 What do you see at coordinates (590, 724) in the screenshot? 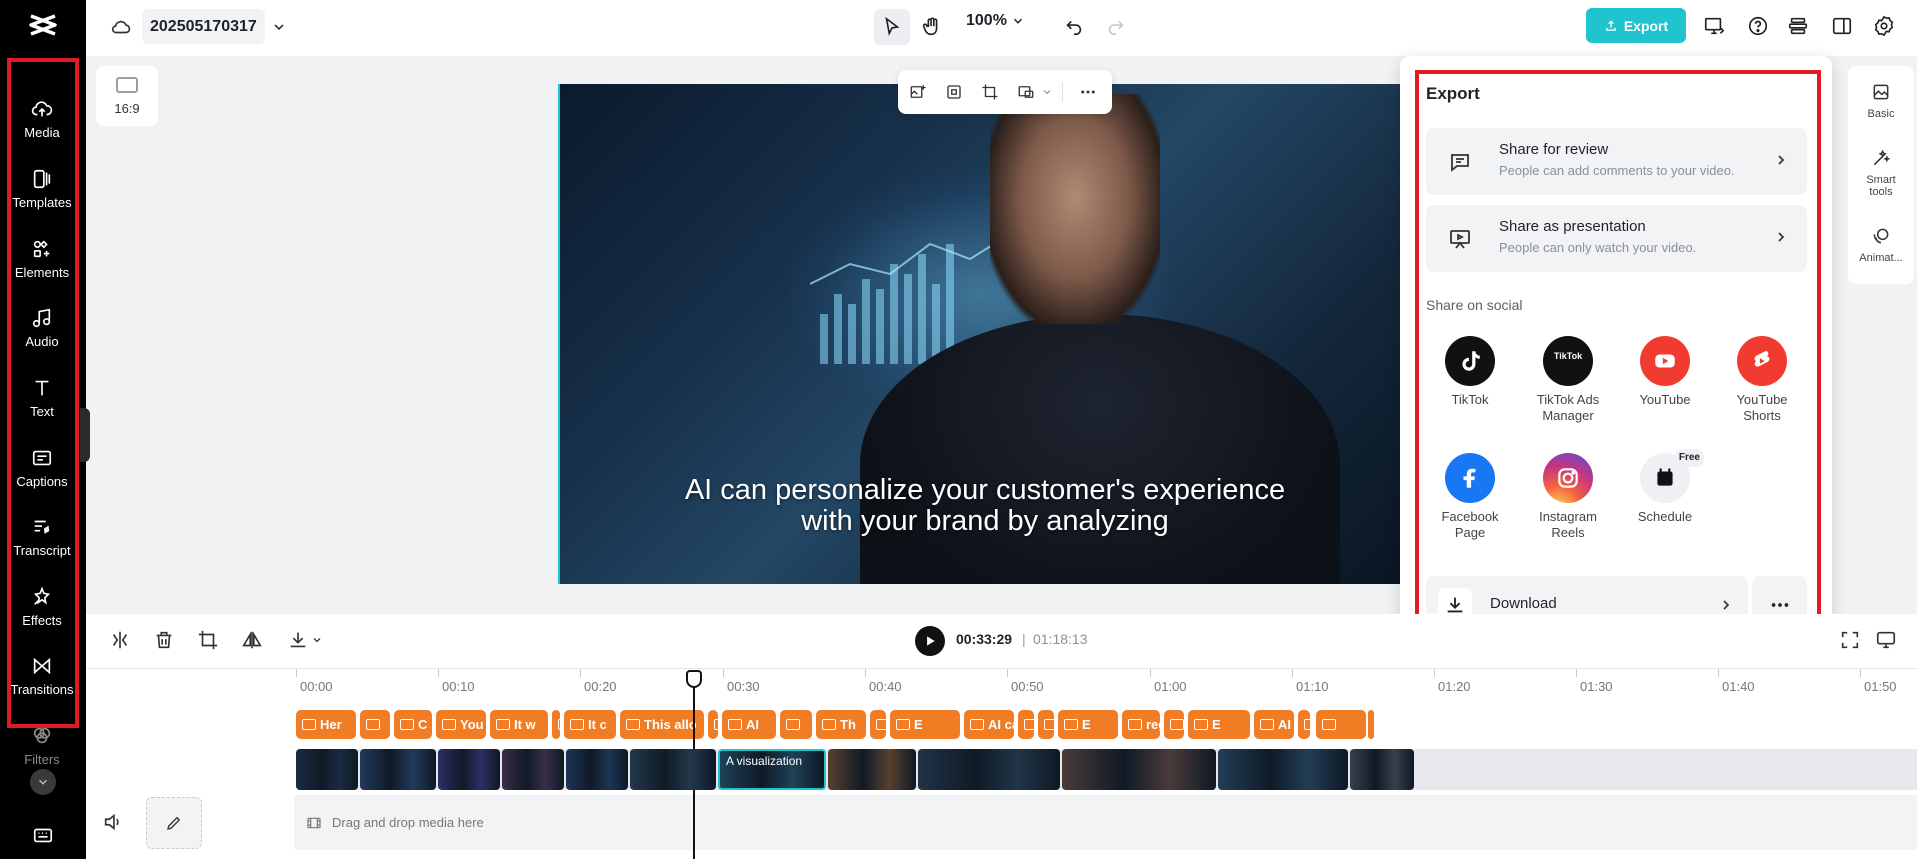
I see `caption-clip: It c` at bounding box center [590, 724].